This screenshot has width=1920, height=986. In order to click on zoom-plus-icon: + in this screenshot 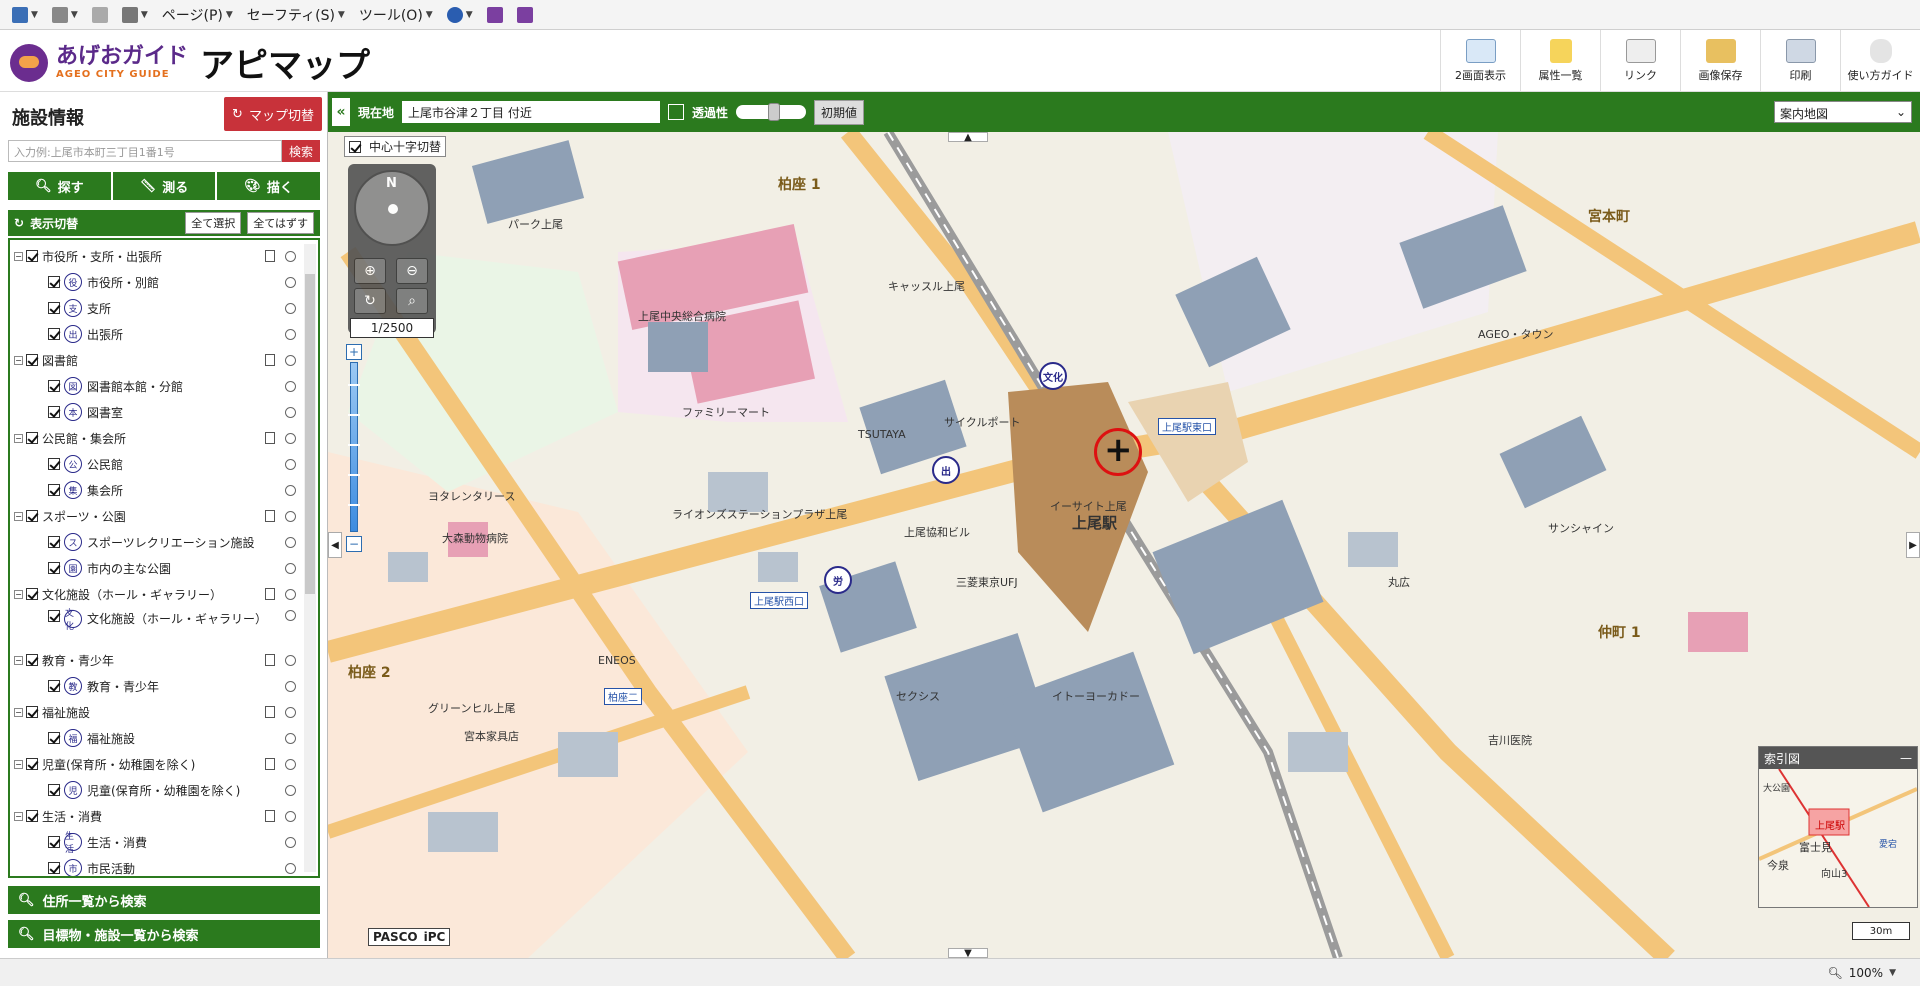, I will do `click(354, 352)`.